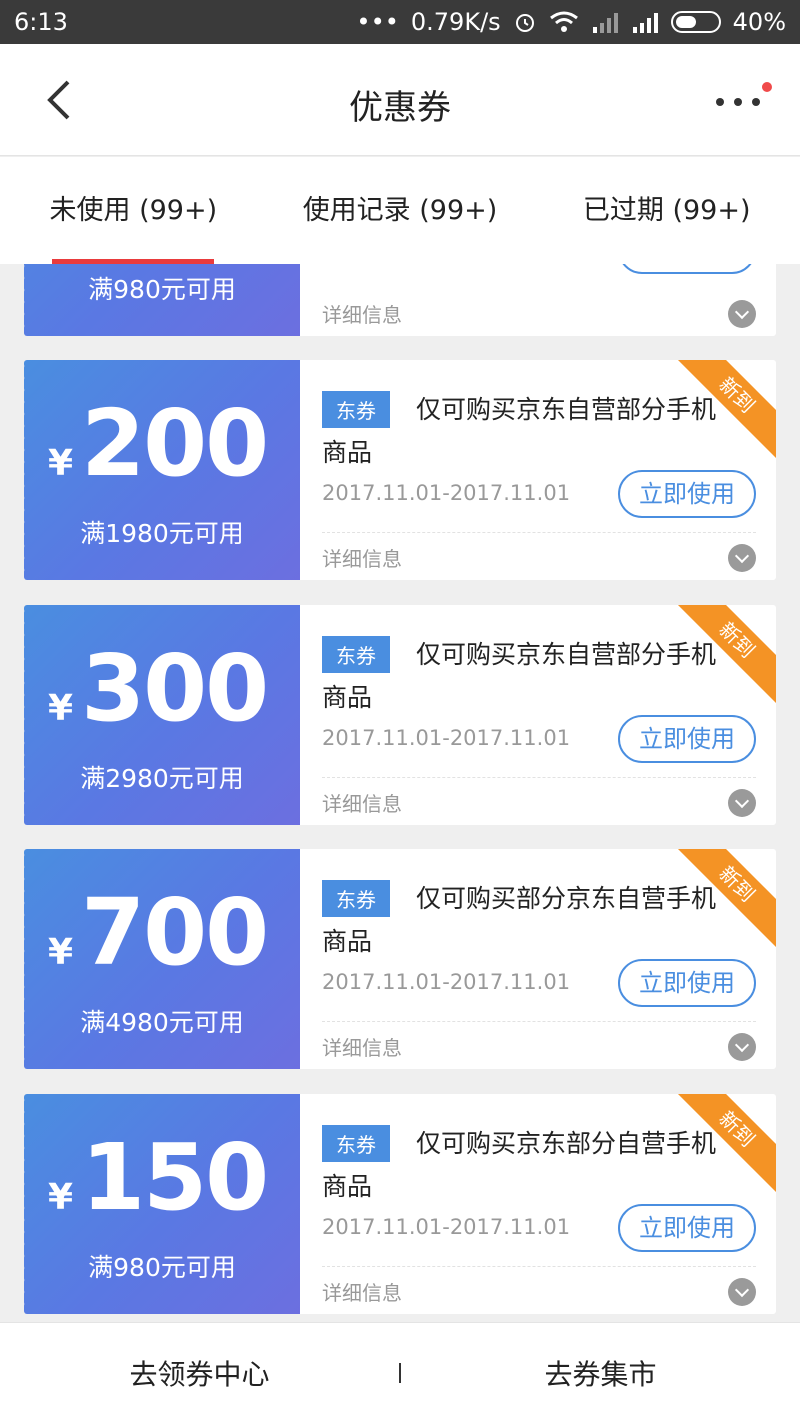 Image resolution: width=800 pixels, height=1422 pixels. I want to click on more-dots-icon, so click(720, 102).